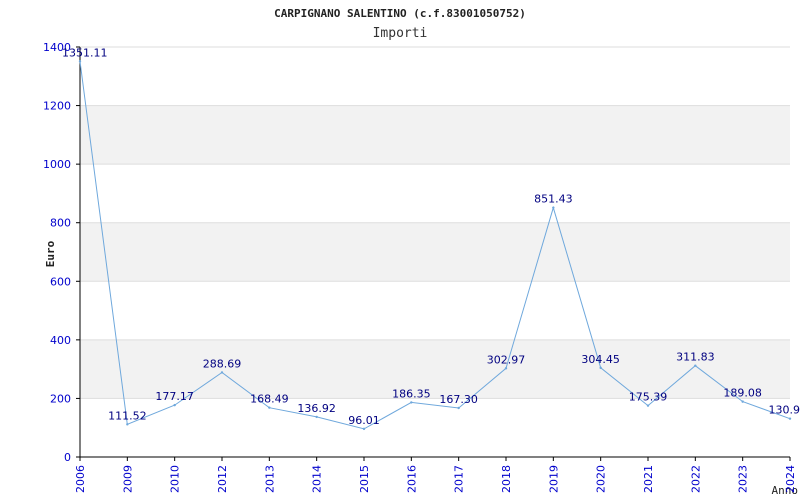 The image size is (800, 500). Describe the element at coordinates (57, 164) in the screenshot. I see `y-tick-label: 1000` at that location.